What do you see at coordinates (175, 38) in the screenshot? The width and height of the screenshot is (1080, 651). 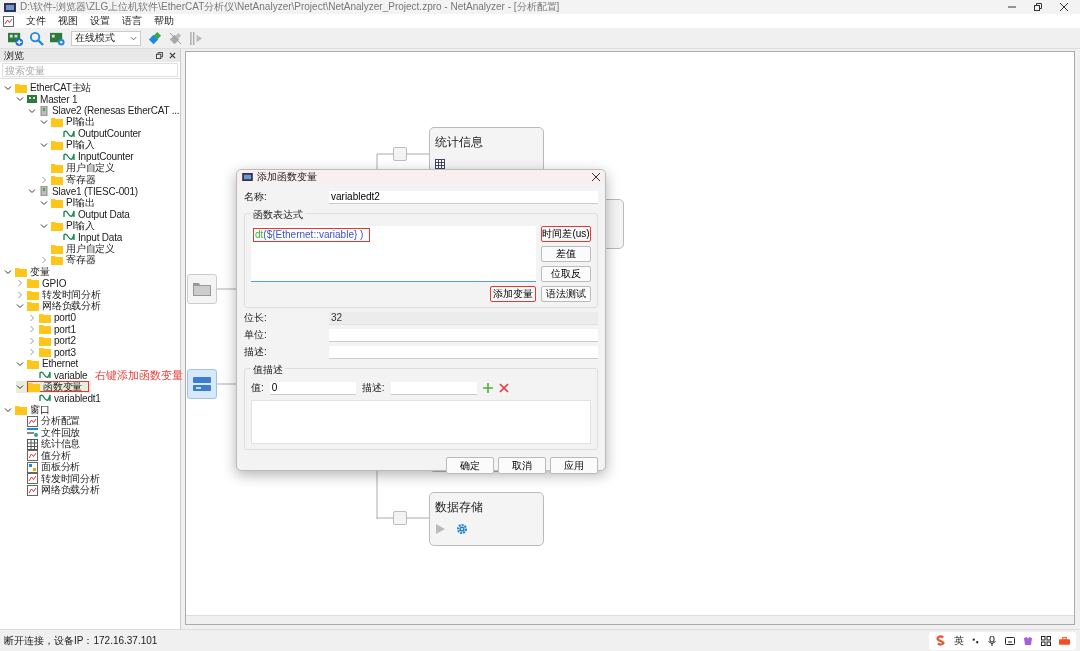 I see `disconnect-icon` at bounding box center [175, 38].